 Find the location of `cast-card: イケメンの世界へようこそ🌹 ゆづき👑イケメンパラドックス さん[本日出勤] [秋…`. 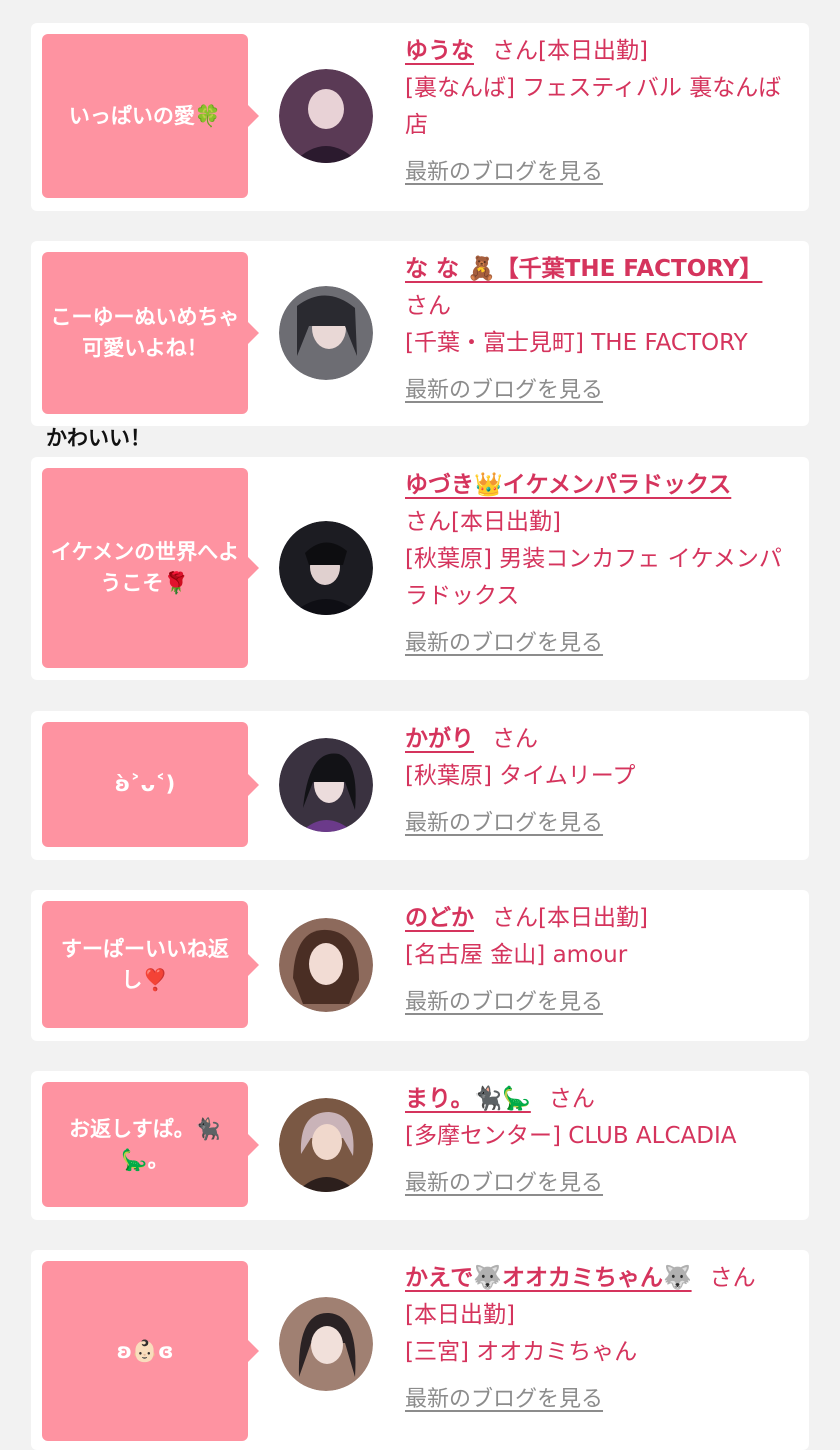

cast-card: イケメンの世界へようこそ🌹 ゆづき👑イケメンパラドックス さん[本日出勤] [秋… is located at coordinates (420, 568).